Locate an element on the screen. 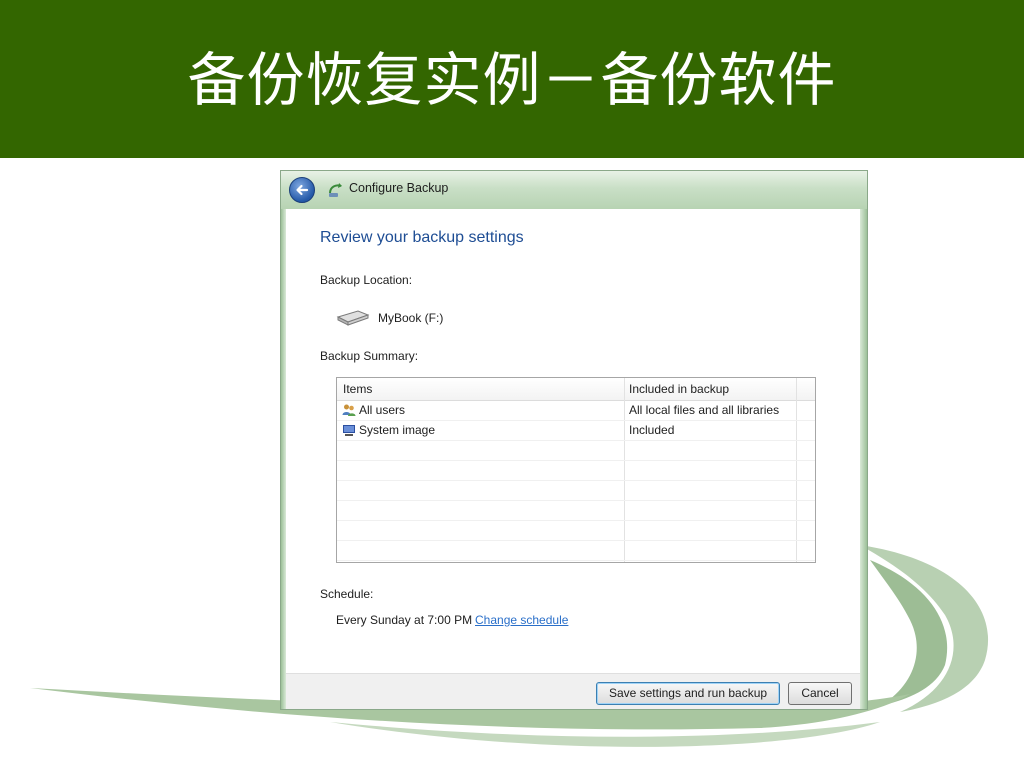 The image size is (1024, 768). window-title: Configure Backup is located at coordinates (399, 188).